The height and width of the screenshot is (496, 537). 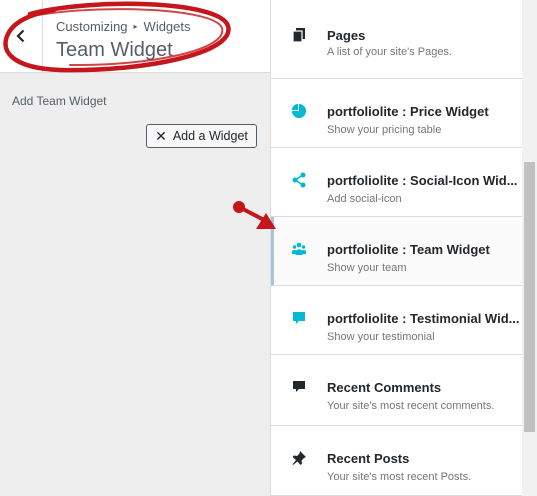 What do you see at coordinates (408, 249) in the screenshot?
I see `widget-title: portfoliolite : Team Widget` at bounding box center [408, 249].